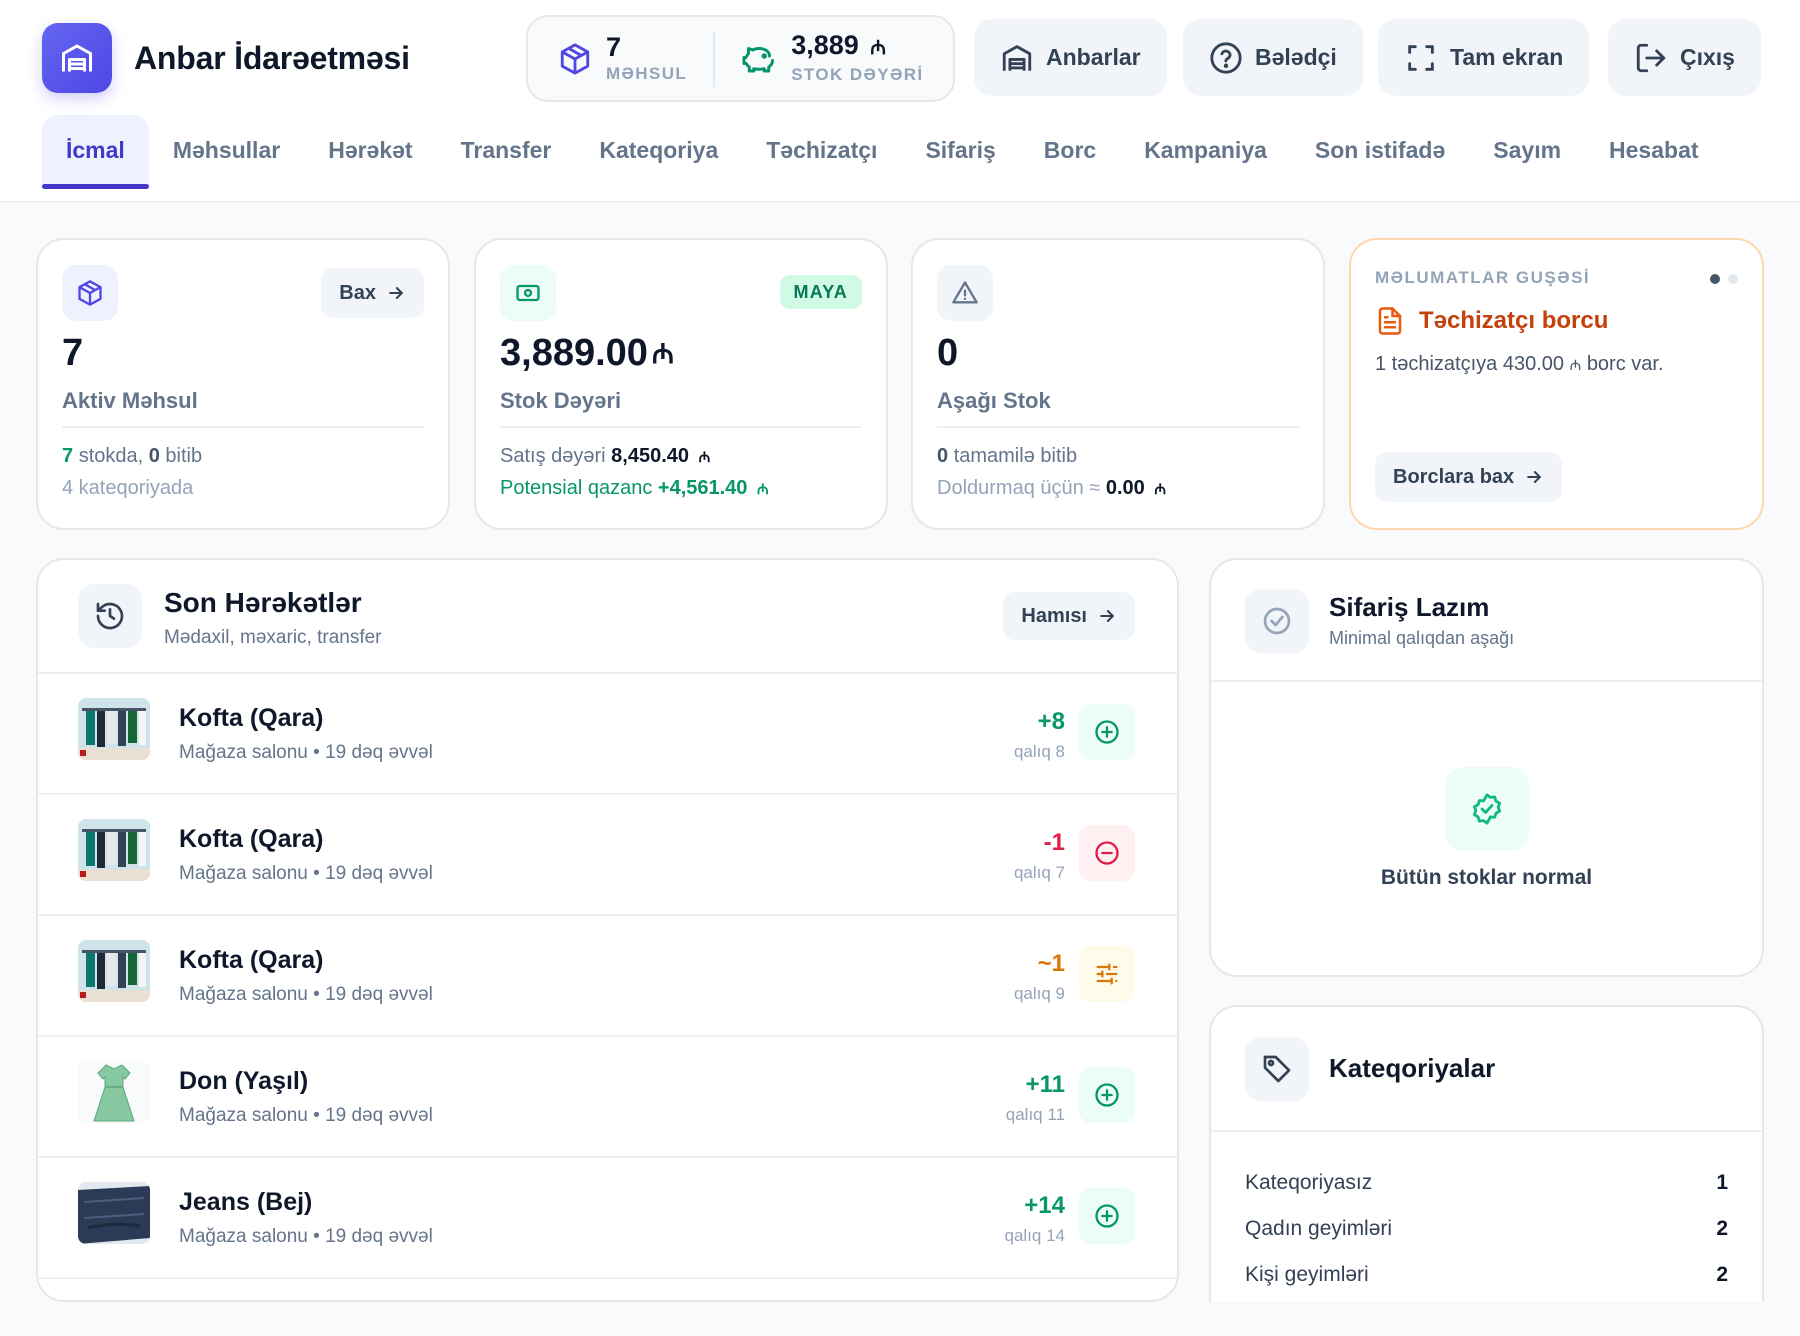 Image resolution: width=1800 pixels, height=1336 pixels. Describe the element at coordinates (1707, 57) in the screenshot. I see `logout-label: Çıxış` at that location.